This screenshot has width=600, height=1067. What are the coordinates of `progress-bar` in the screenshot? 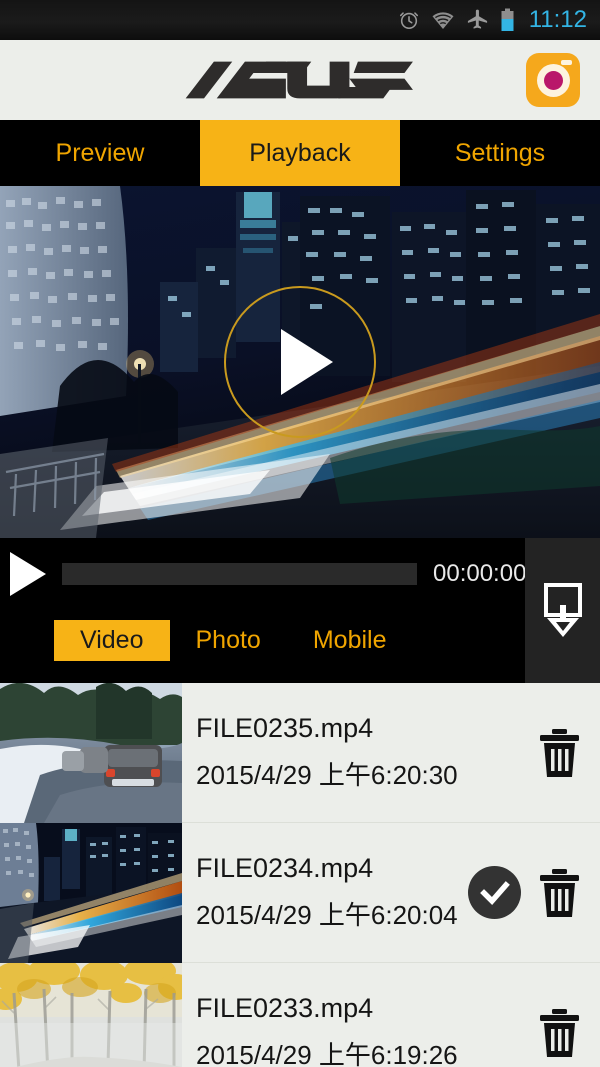 It's located at (239, 574).